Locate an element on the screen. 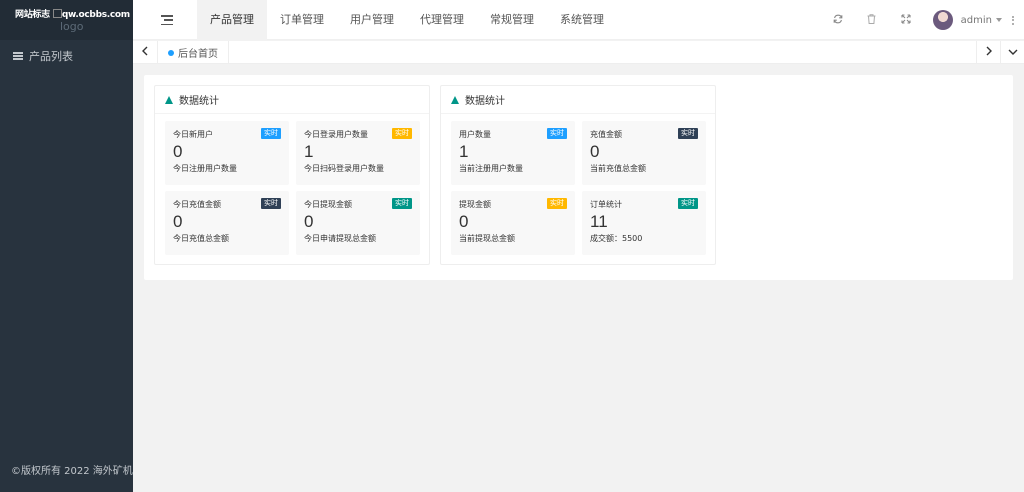  sidebar-item-label: 产品列表 is located at coordinates (51, 56).